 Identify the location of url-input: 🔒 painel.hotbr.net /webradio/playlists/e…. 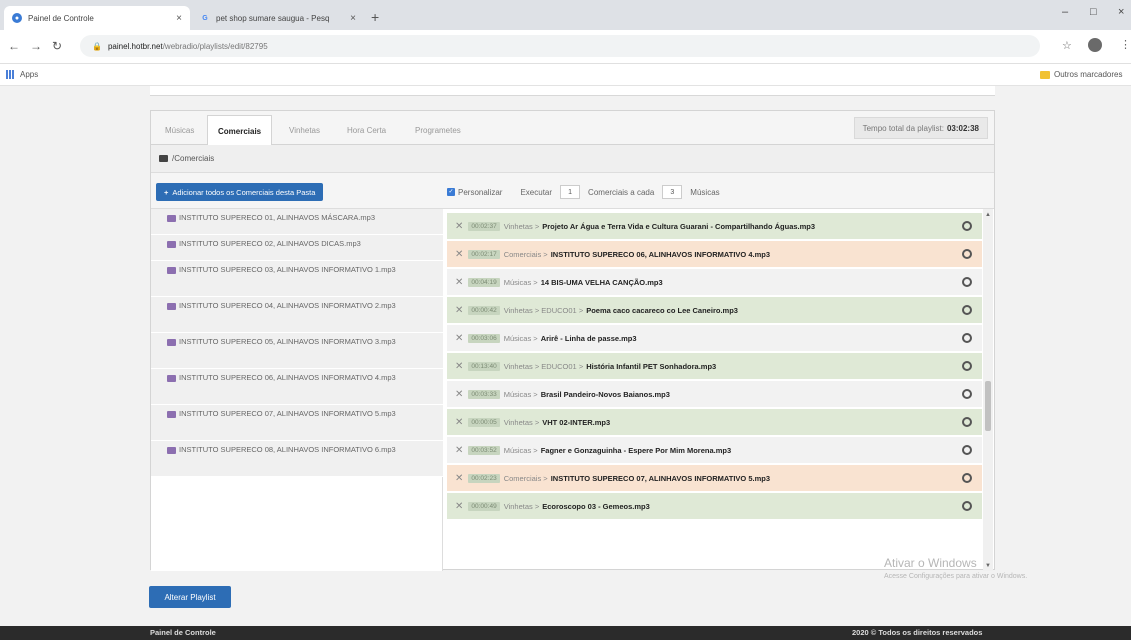
(560, 46).